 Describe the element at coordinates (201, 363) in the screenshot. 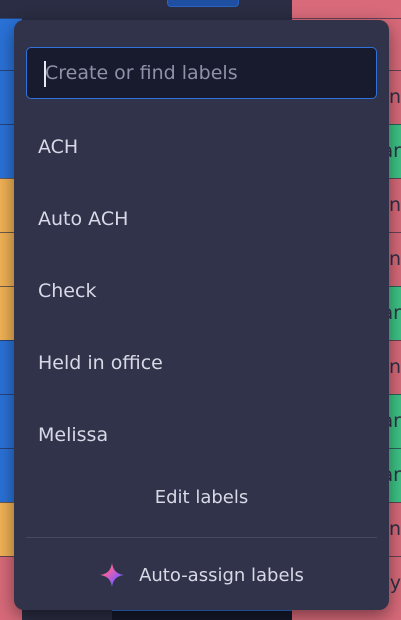

I see `label-option-held-in-office: Held in office` at that location.